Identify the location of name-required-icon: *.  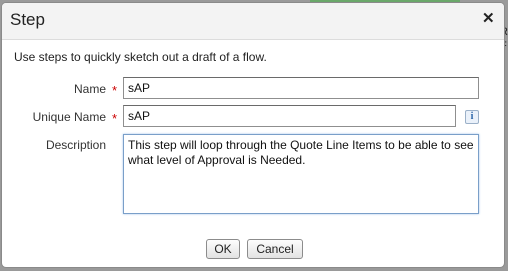
(115, 90).